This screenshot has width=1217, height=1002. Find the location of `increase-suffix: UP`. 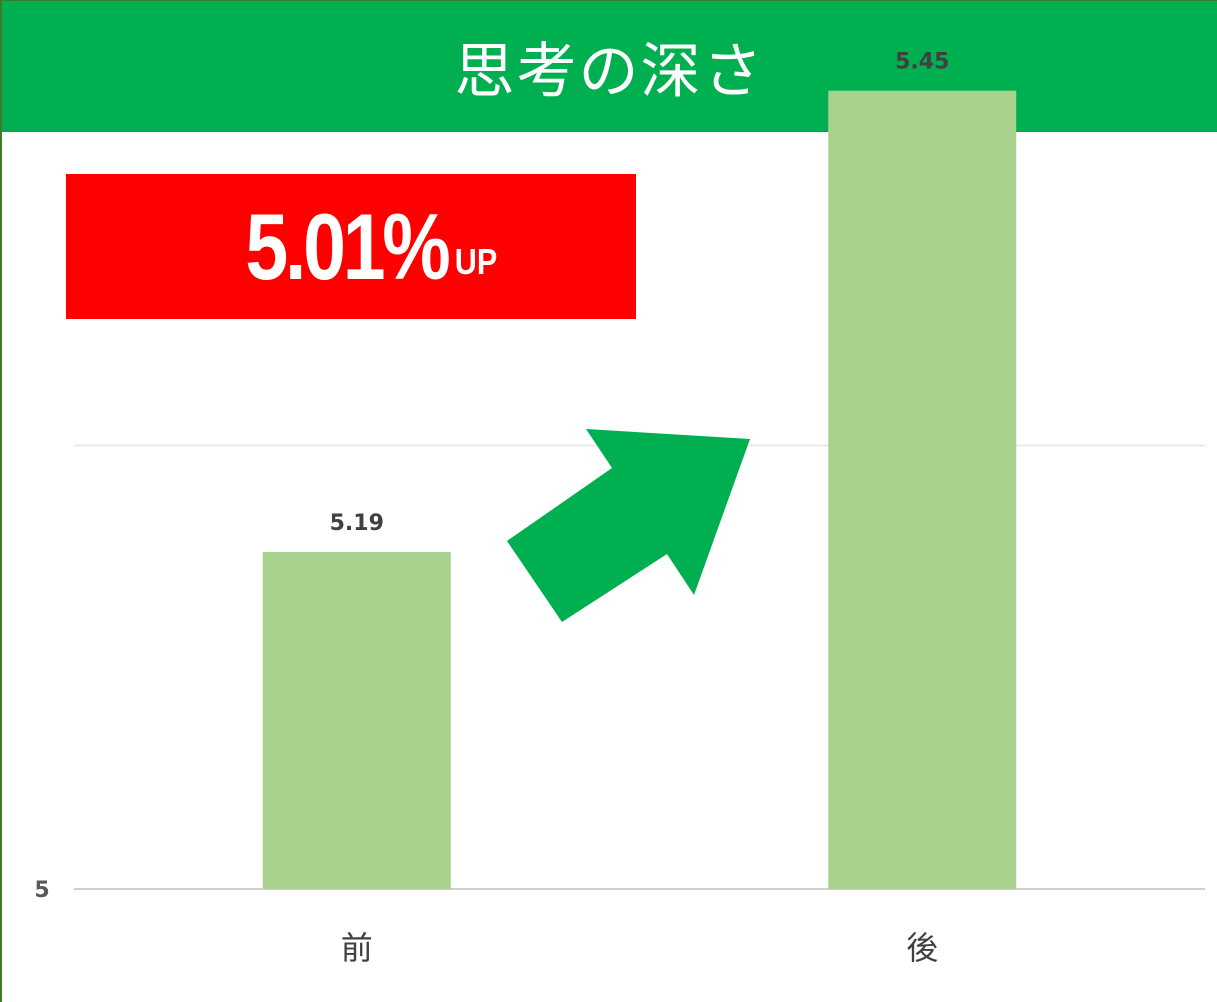

increase-suffix: UP is located at coordinates (476, 261).